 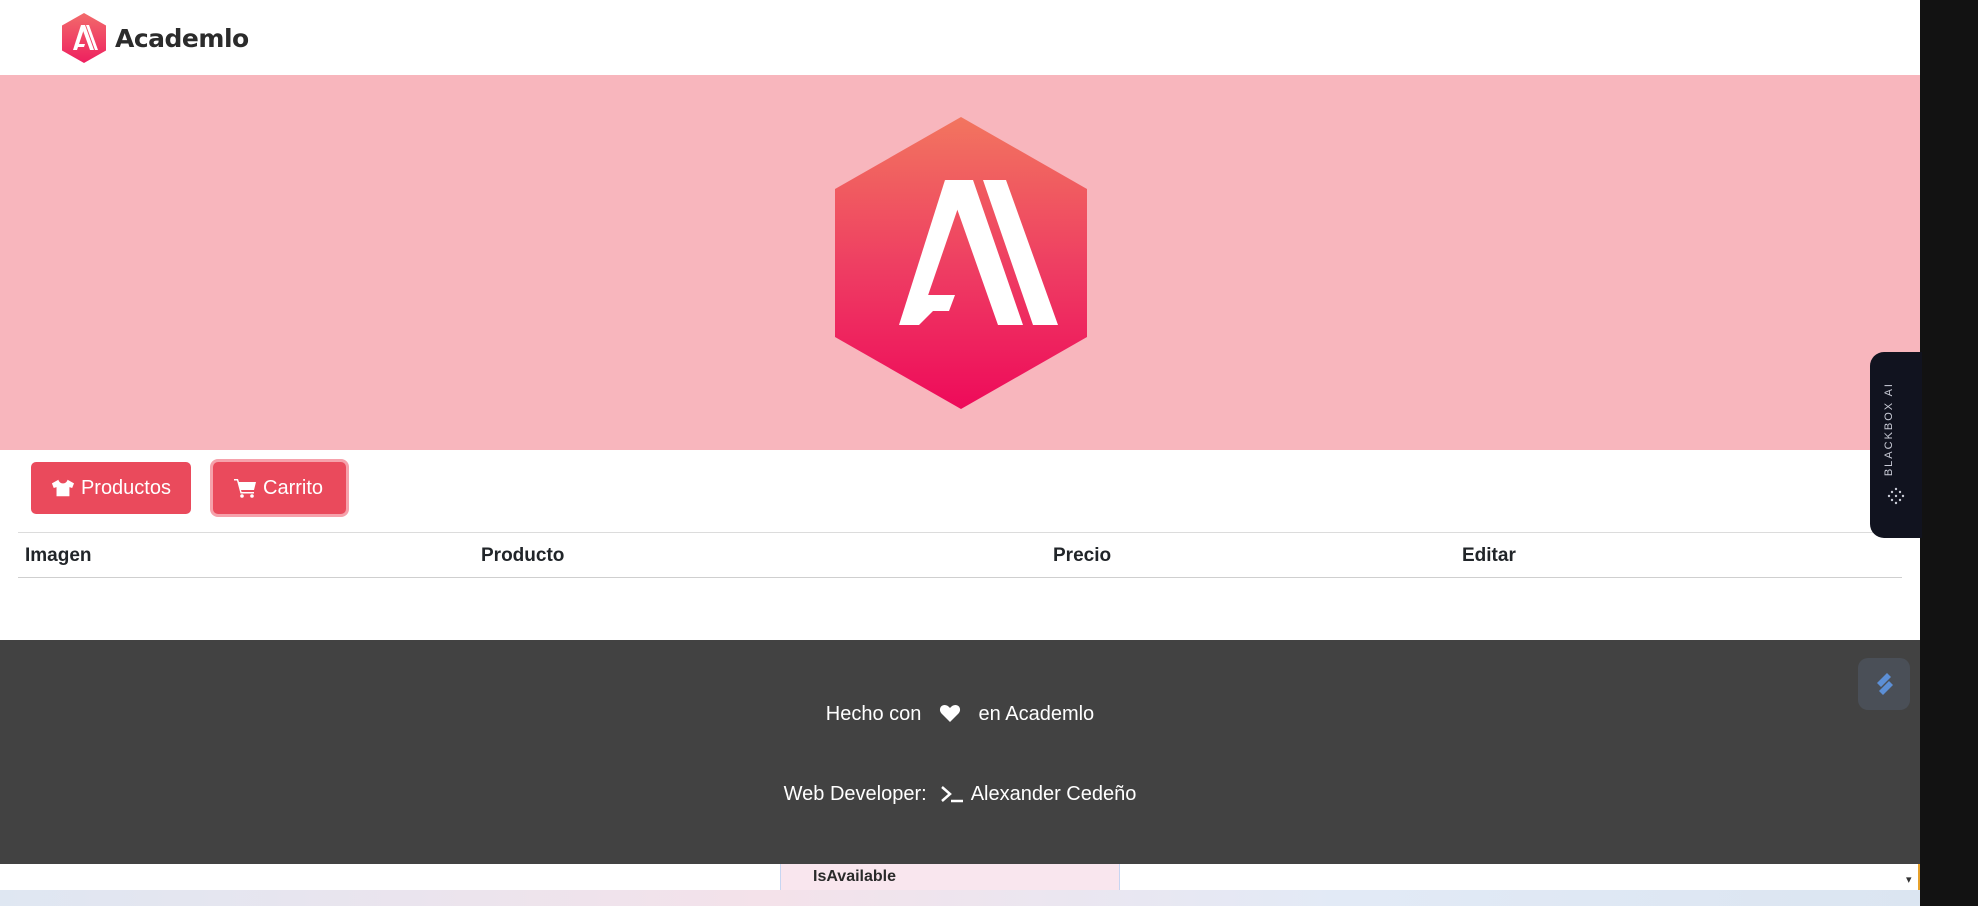 What do you see at coordinates (1489, 555) in the screenshot?
I see `column-header-editar: Editar` at bounding box center [1489, 555].